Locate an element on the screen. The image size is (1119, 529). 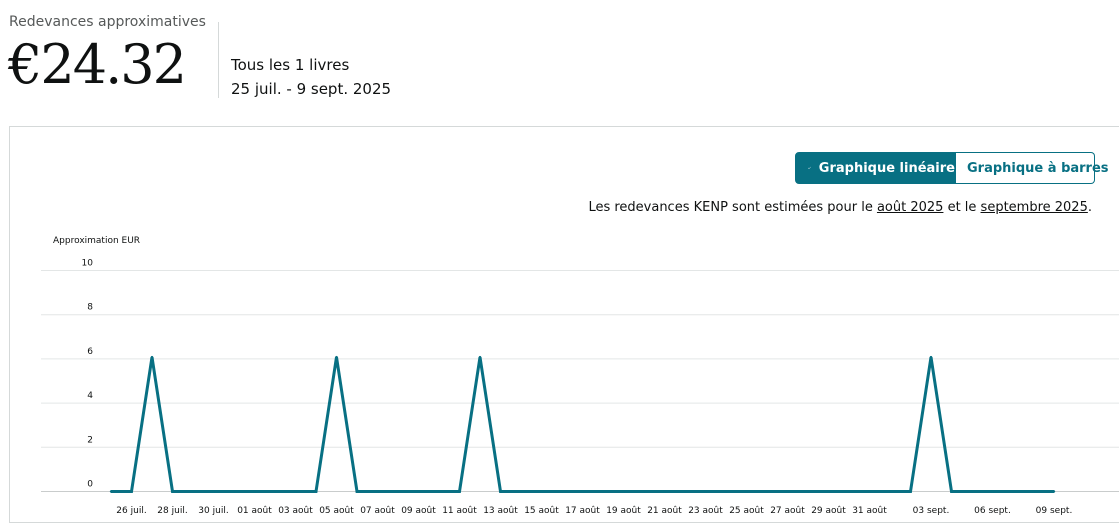
x-tick-label: 15 août is located at coordinates (541, 511).